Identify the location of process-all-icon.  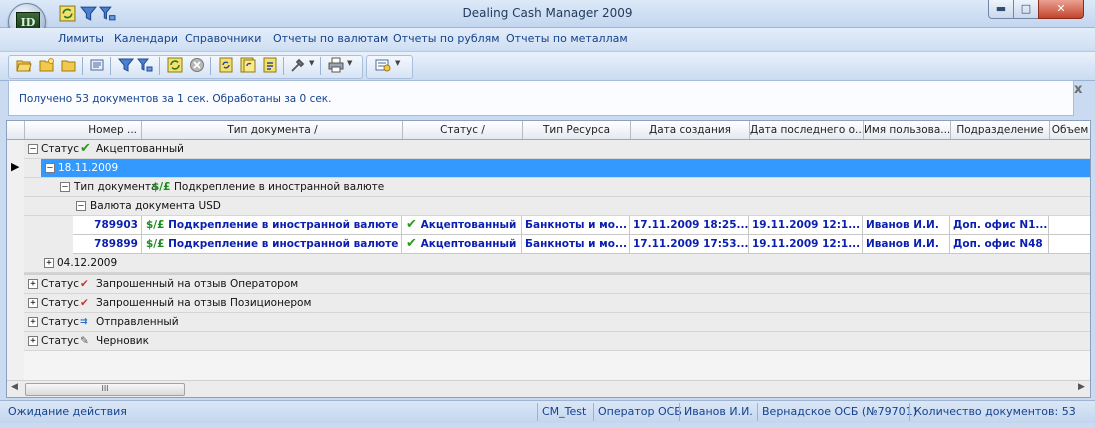
(248, 65).